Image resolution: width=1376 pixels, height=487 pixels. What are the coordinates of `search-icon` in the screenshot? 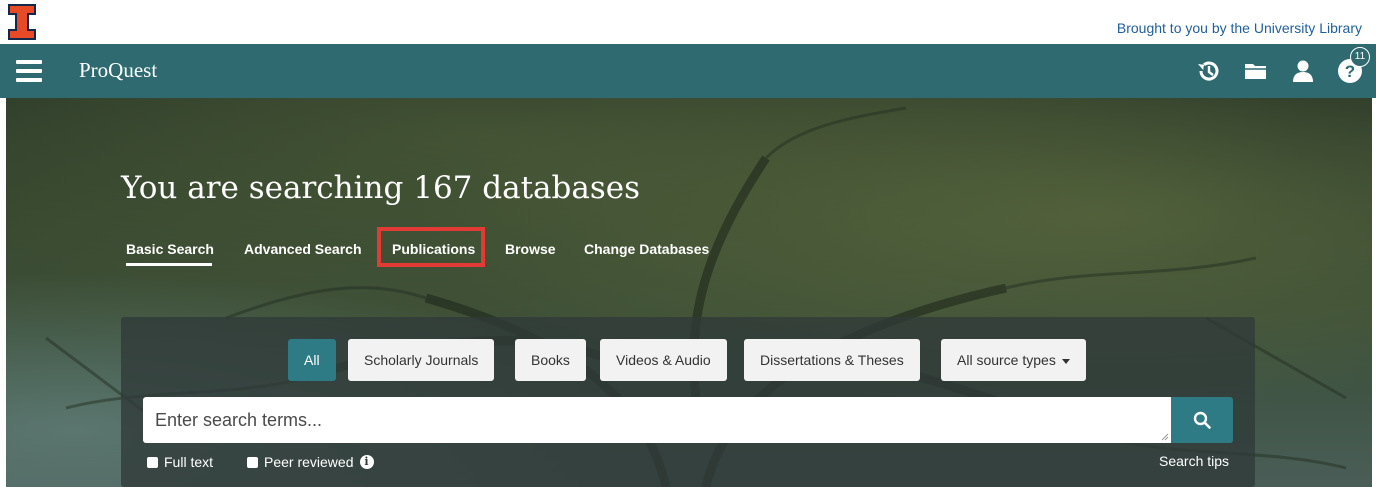 It's located at (1202, 420).